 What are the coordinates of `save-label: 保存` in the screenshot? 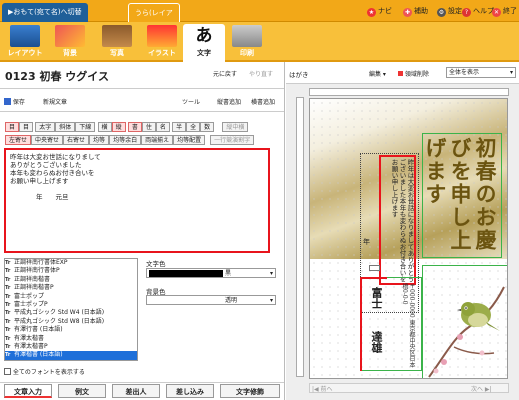 It's located at (18, 102).